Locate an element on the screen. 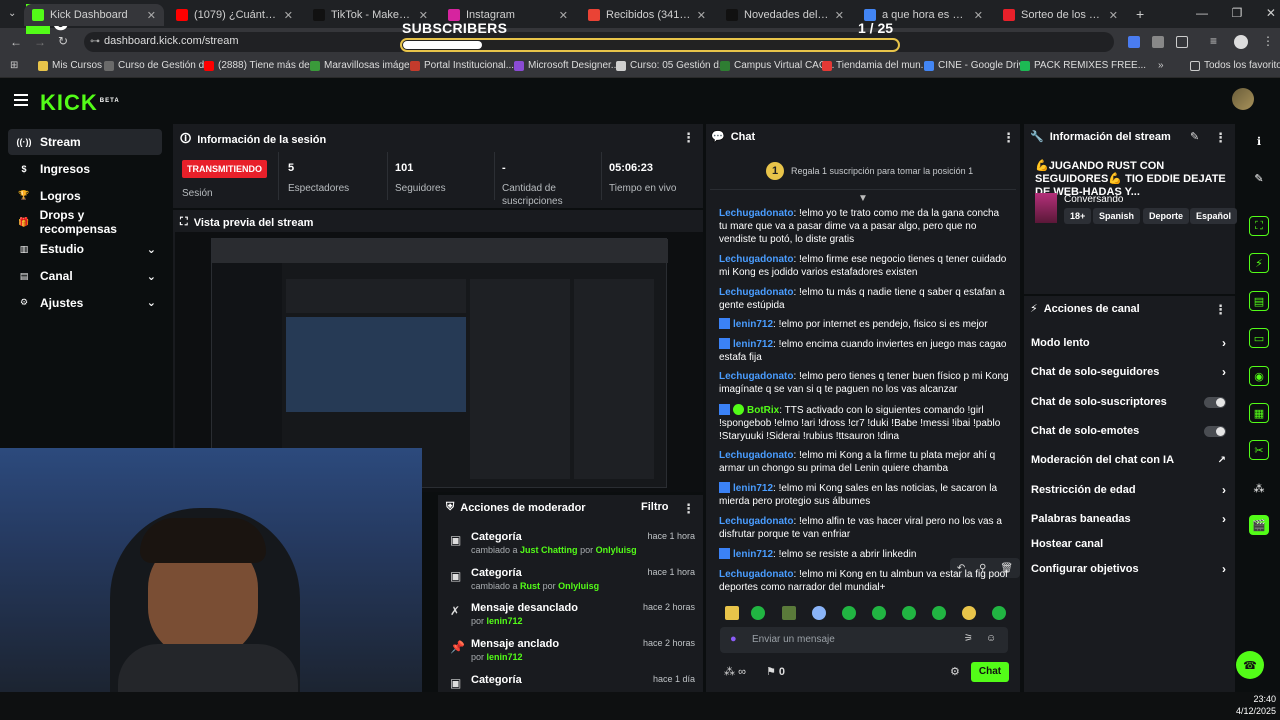 The width and height of the screenshot is (1280, 720). mod-more-icon: ⋮ is located at coordinates (688, 509).